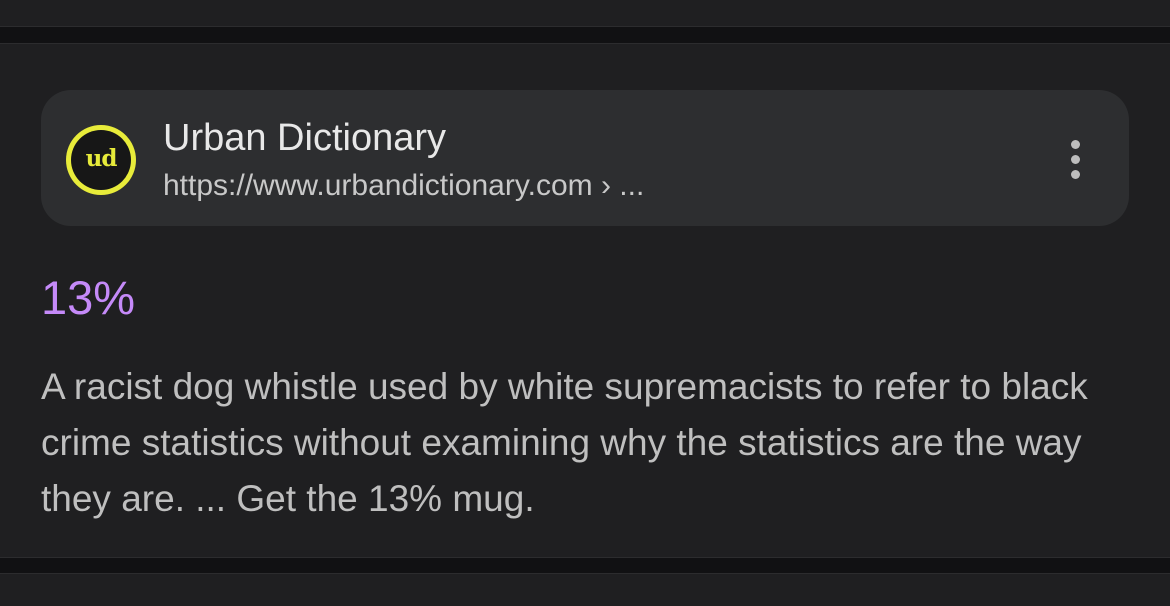 Image resolution: width=1170 pixels, height=606 pixels. I want to click on result-title-link: 13%, so click(88, 298).